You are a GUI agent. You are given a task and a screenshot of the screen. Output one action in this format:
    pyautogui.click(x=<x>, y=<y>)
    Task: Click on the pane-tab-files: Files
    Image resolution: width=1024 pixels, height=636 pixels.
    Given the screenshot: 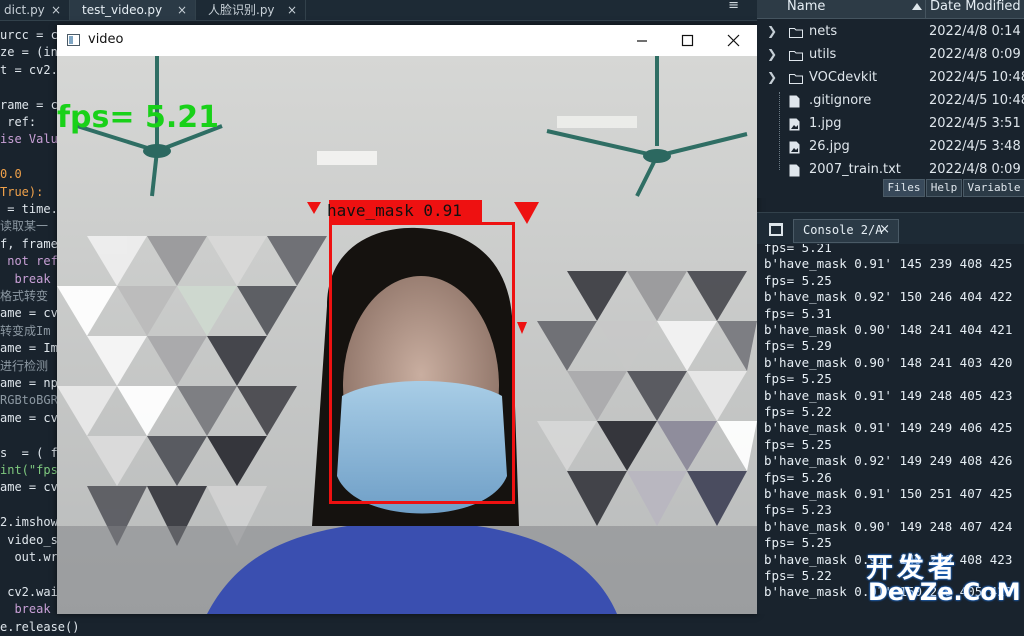 What is the action you would take?
    pyautogui.click(x=904, y=188)
    